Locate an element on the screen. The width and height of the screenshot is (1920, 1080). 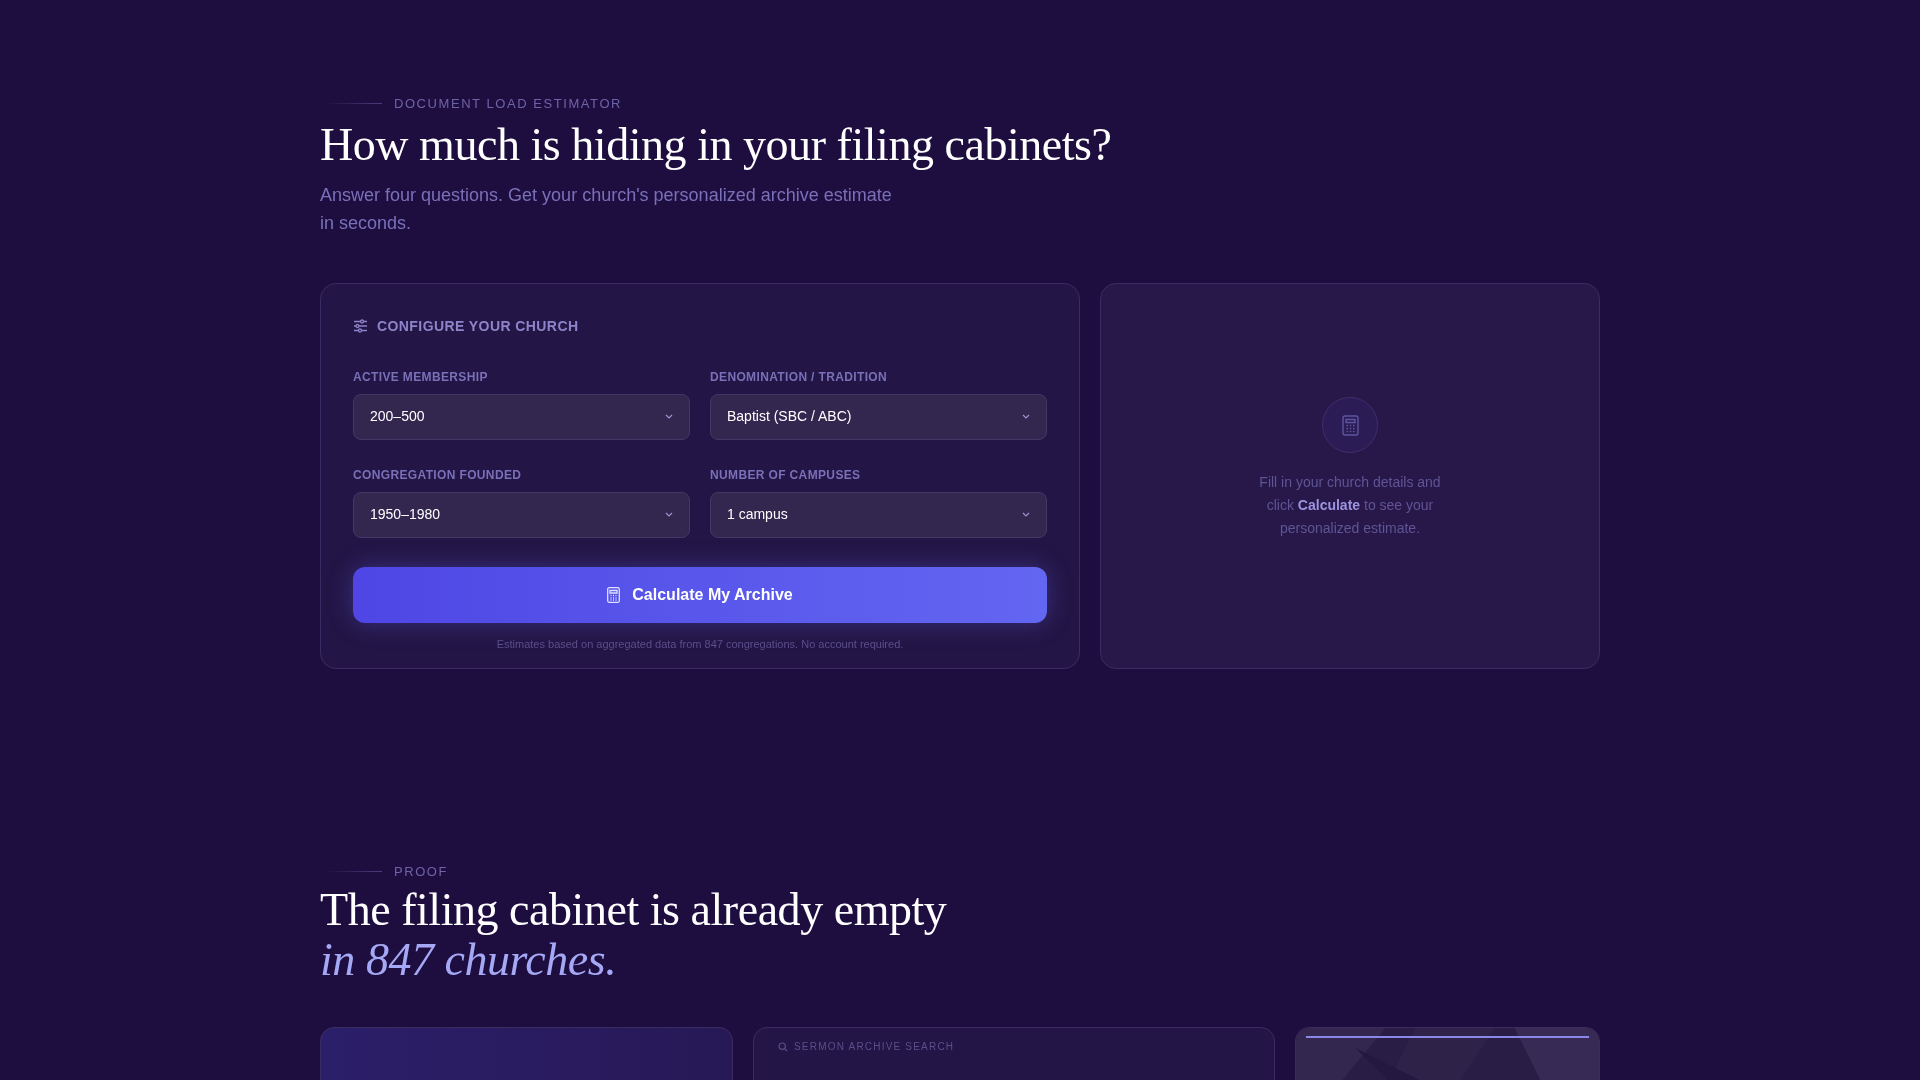
search-icon is located at coordinates (783, 1047).